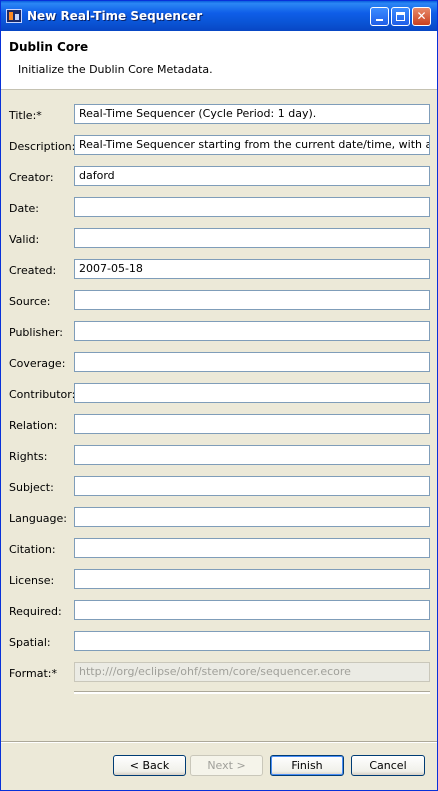 This screenshot has height=791, width=438. Describe the element at coordinates (24, 239) in the screenshot. I see `valid-label: Valid:` at that location.